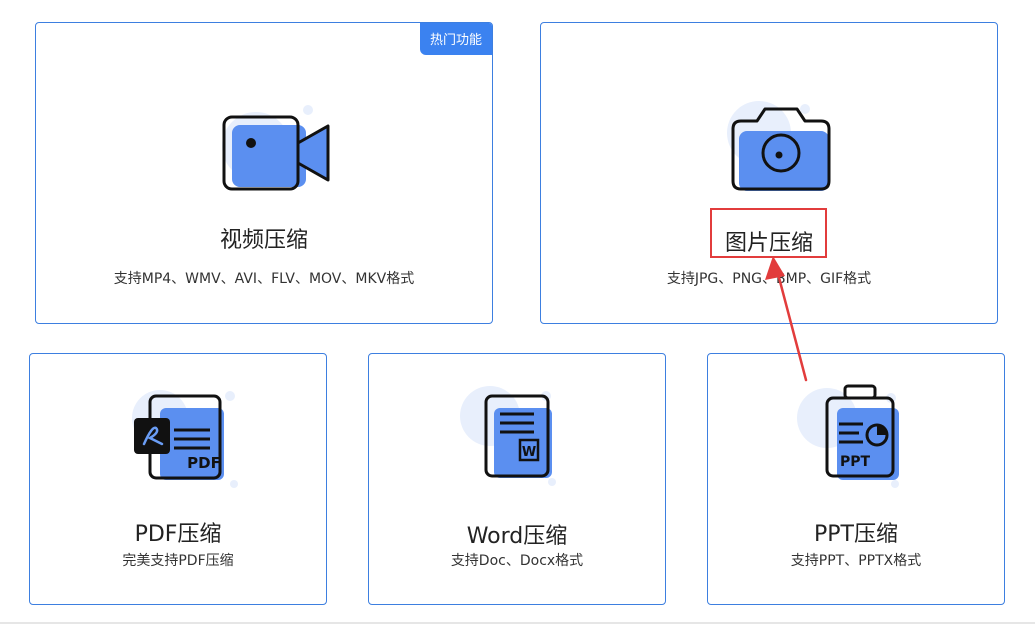 This screenshot has width=1035, height=624. Describe the element at coordinates (517, 536) in the screenshot. I see `word-compress-title: Word压缩` at that location.